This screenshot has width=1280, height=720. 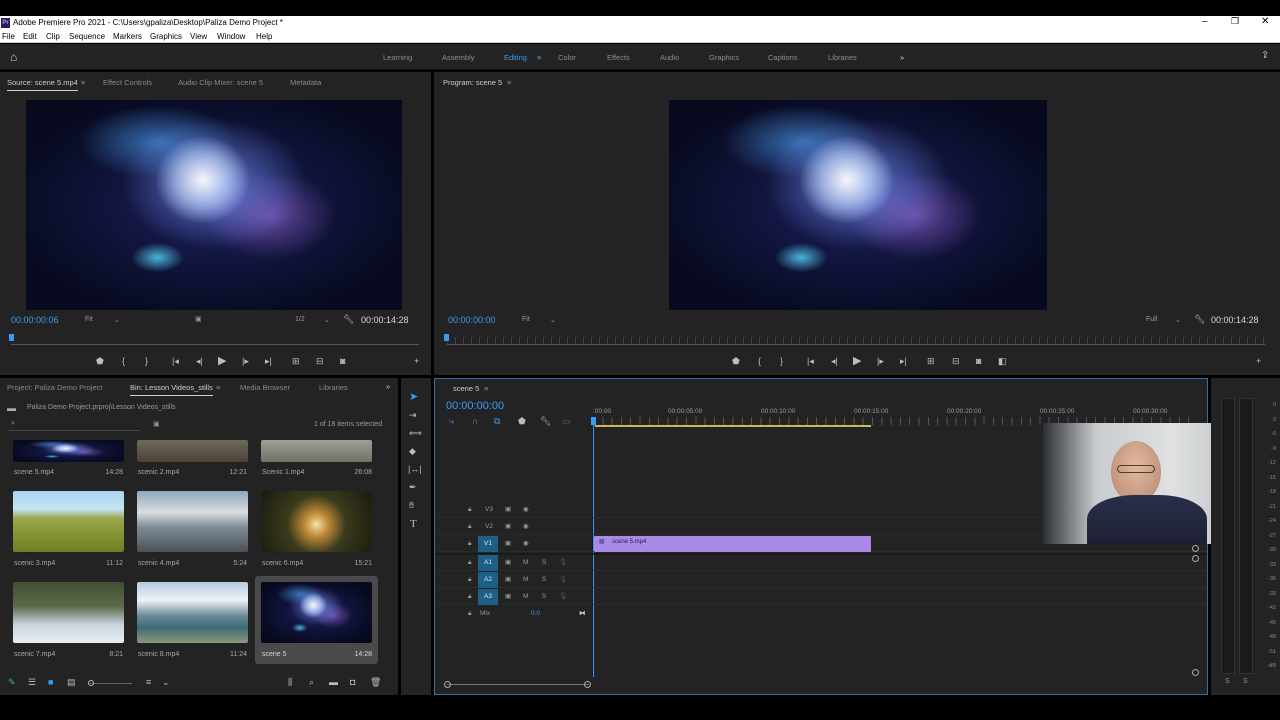 I want to click on add-marker-icon: ⬟, so click(x=100, y=361).